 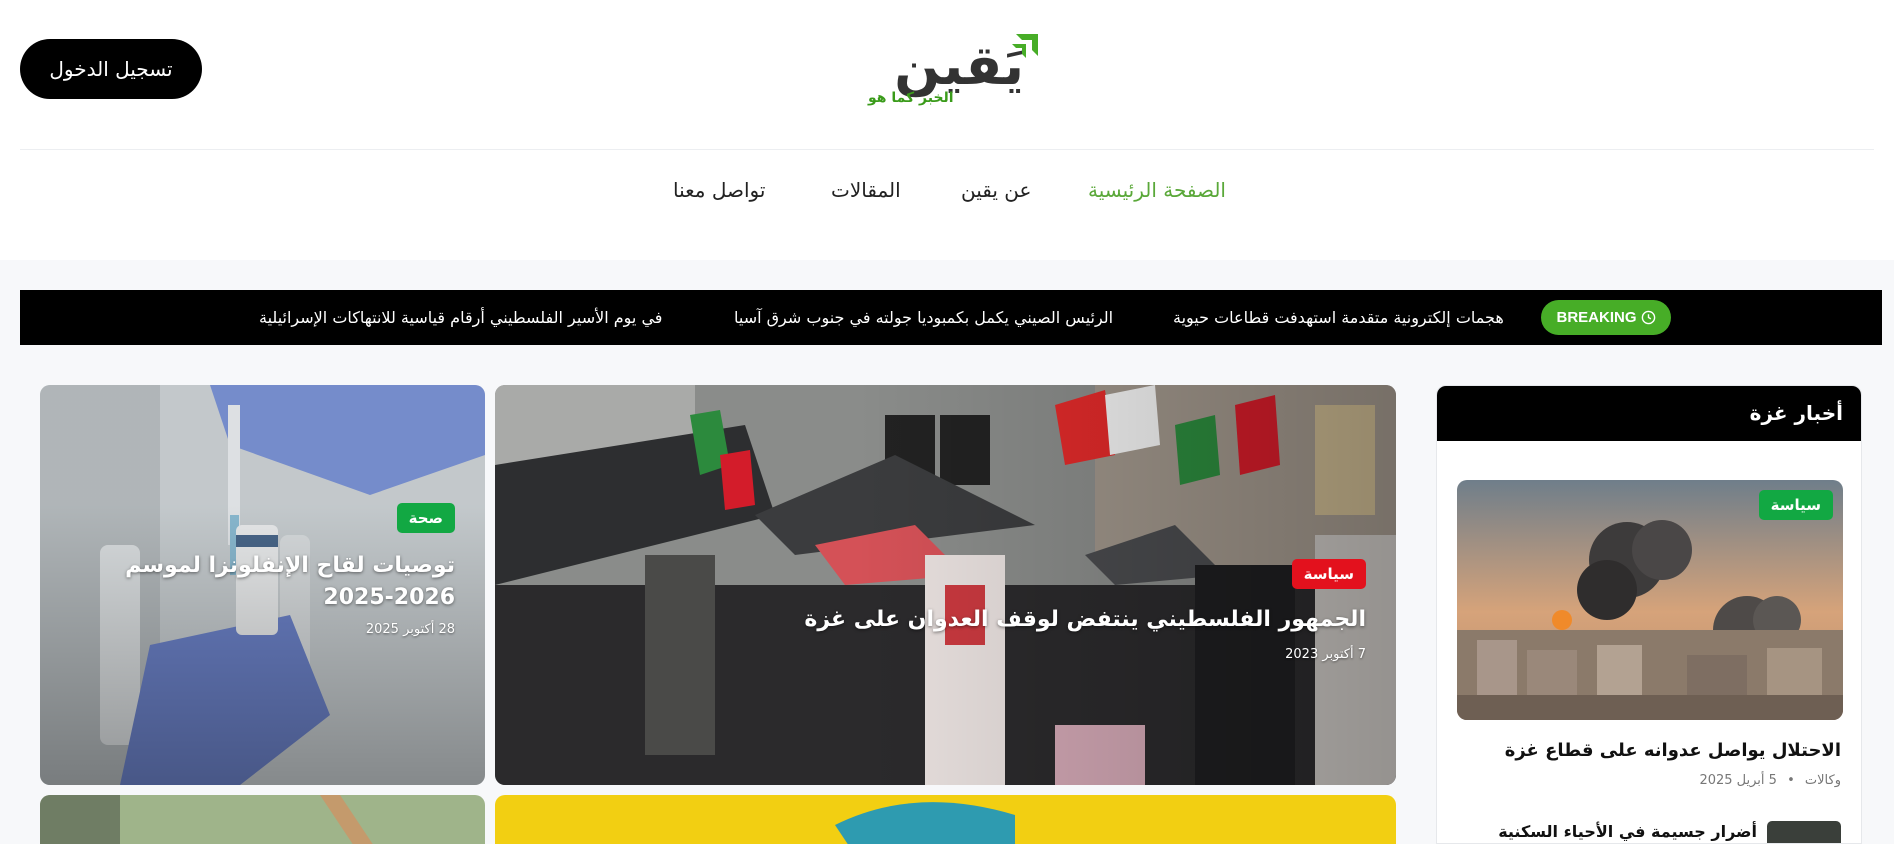 What do you see at coordinates (1648, 317) in the screenshot?
I see `clock-icon` at bounding box center [1648, 317].